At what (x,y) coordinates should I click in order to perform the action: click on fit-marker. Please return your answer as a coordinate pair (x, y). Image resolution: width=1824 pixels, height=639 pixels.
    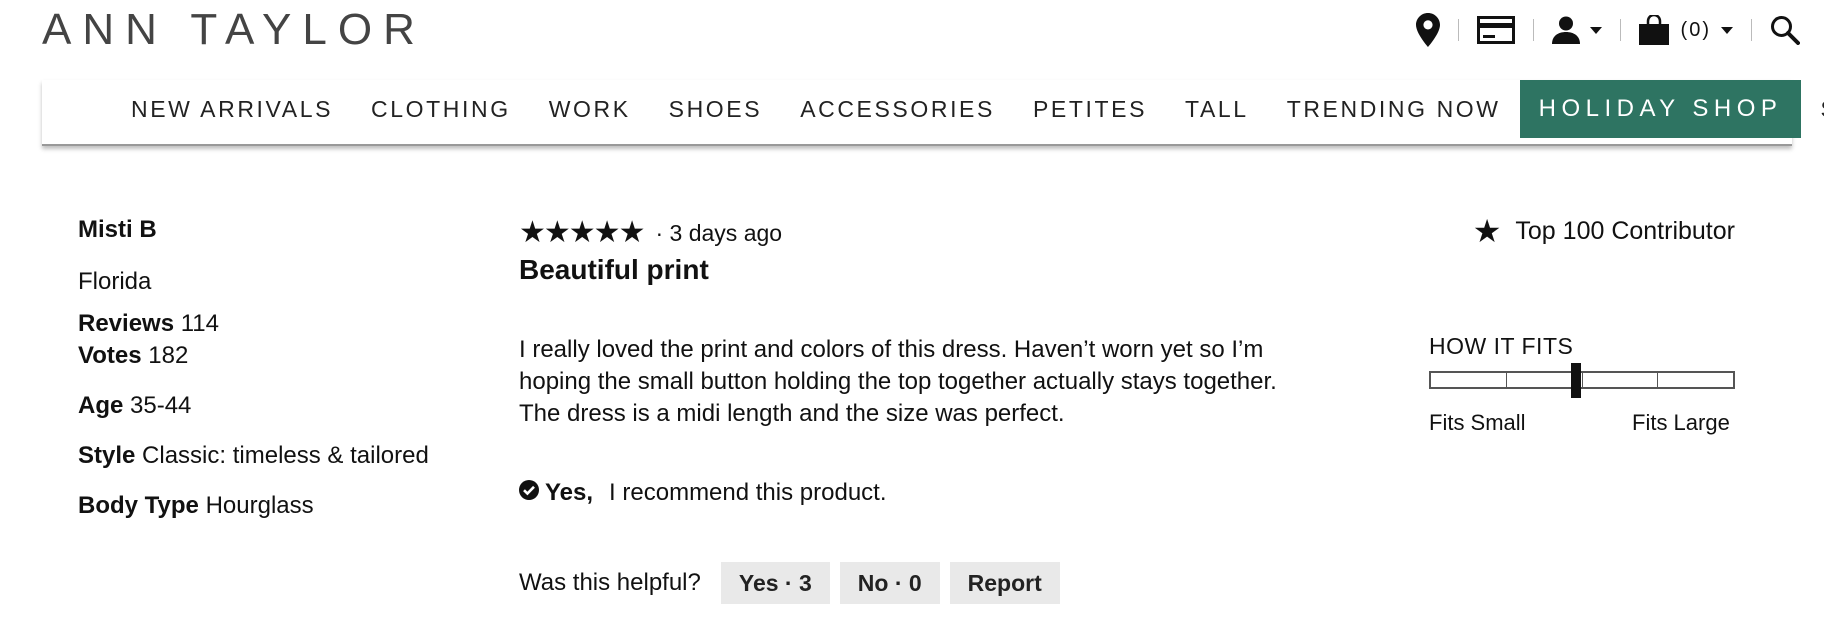
    Looking at the image, I should click on (1575, 380).